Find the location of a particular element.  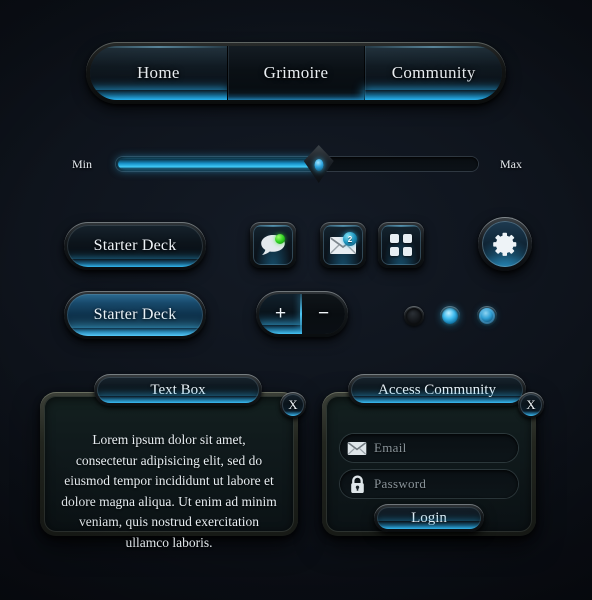

tab-home: Home is located at coordinates (158, 73).